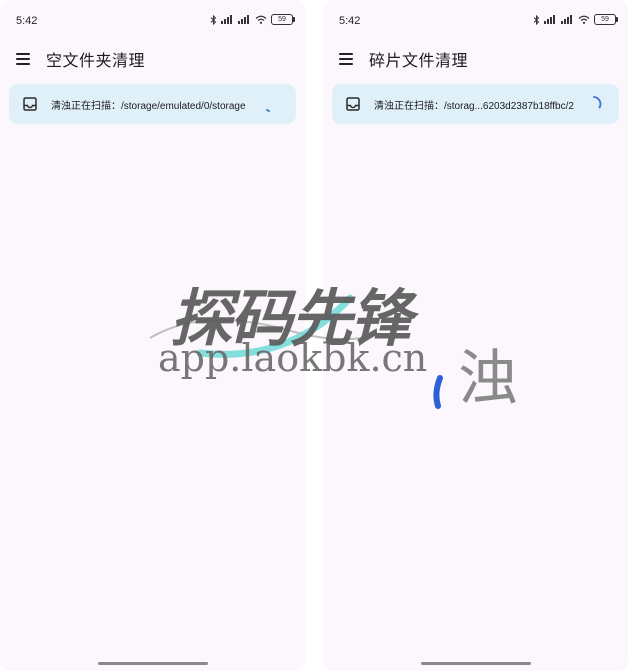  I want to click on scan-status-card: 清浊正在扫描：/storag...6203d2387b18ffbc/2, so click(475, 104).